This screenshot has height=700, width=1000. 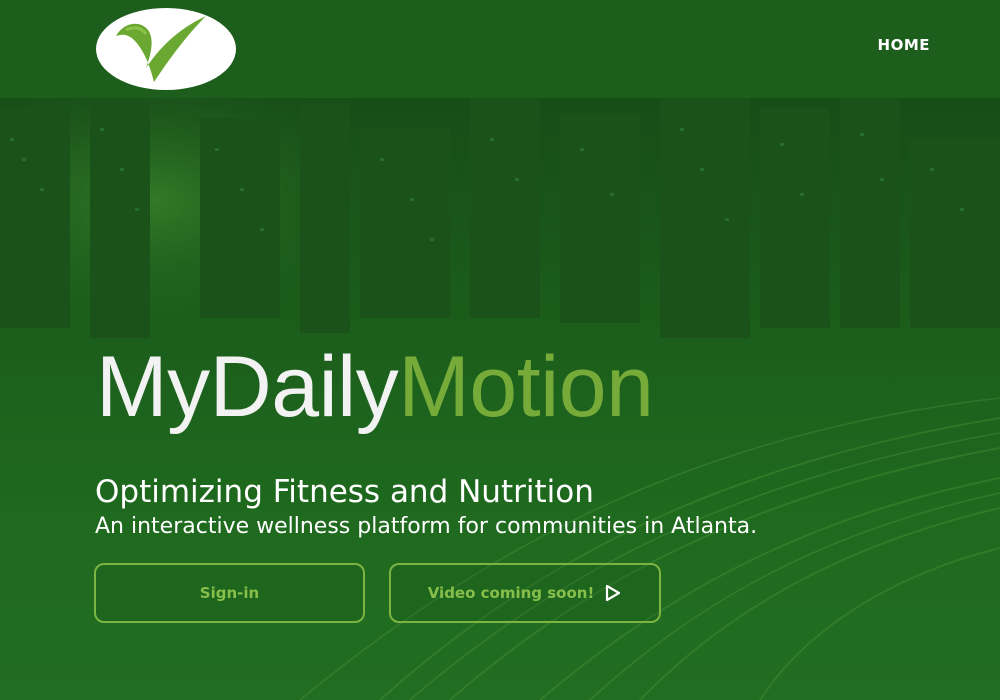 What do you see at coordinates (526, 387) in the screenshot?
I see `title-part-2: Motion` at bounding box center [526, 387].